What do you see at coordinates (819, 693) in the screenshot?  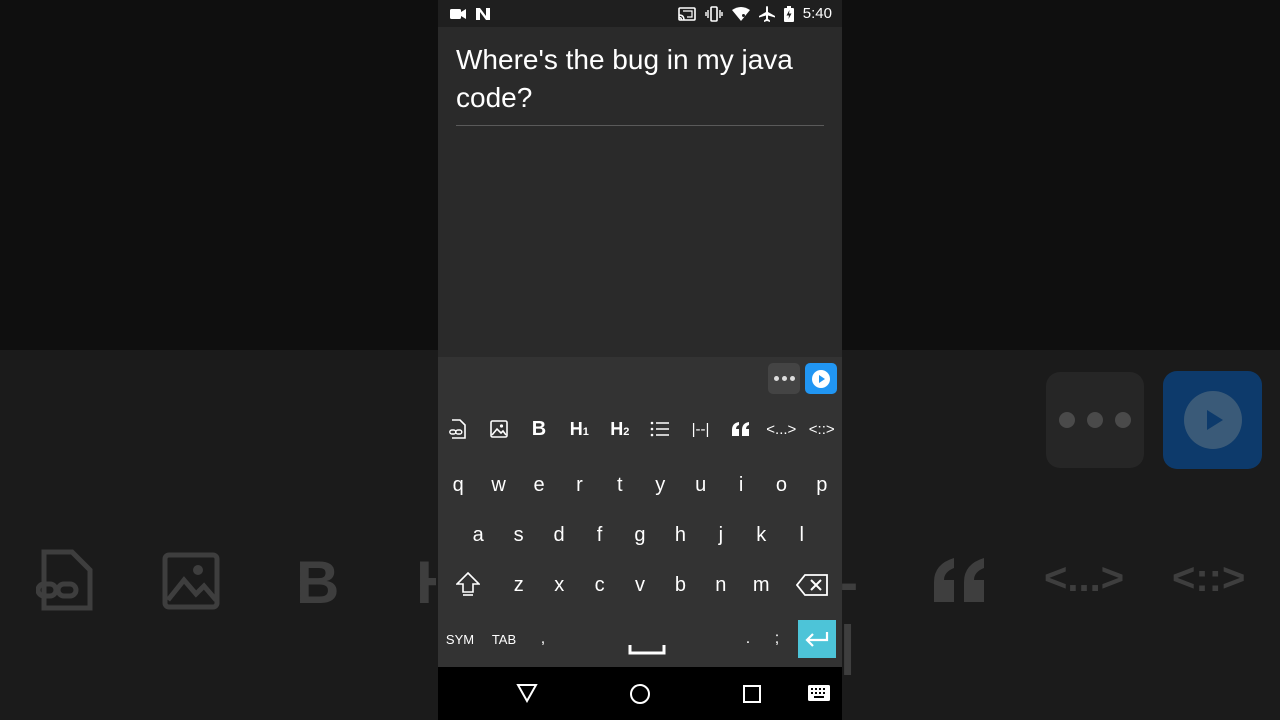 I see `keyboard-switch-icon` at bounding box center [819, 693].